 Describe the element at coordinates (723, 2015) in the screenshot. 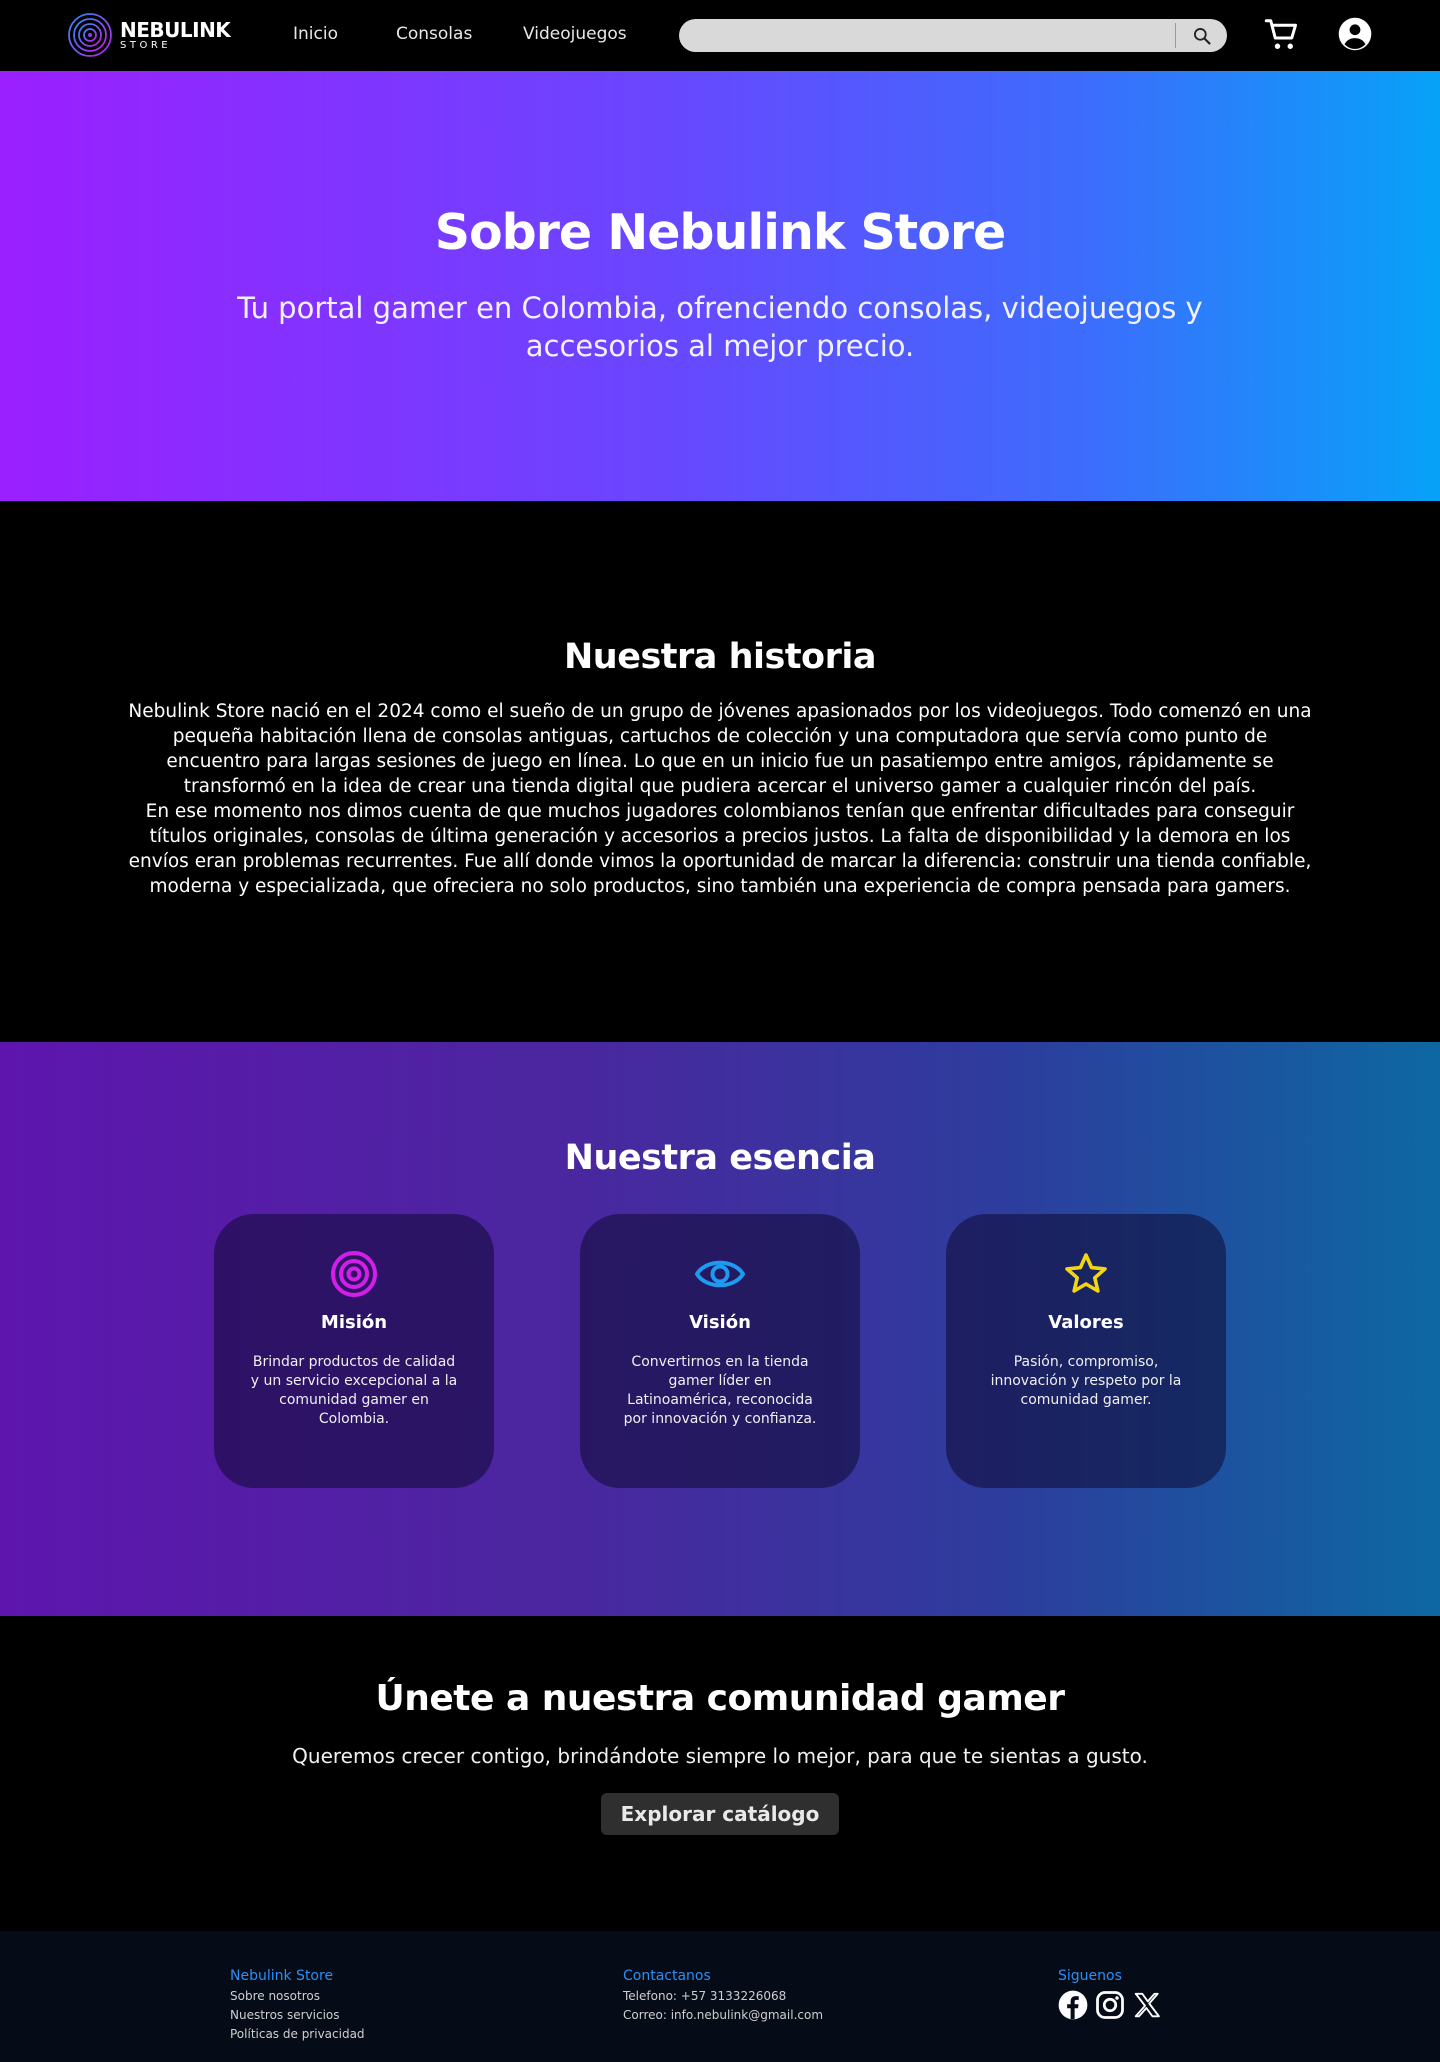

I see `footer-email: Correo: info.nebulink@gmail.com` at that location.